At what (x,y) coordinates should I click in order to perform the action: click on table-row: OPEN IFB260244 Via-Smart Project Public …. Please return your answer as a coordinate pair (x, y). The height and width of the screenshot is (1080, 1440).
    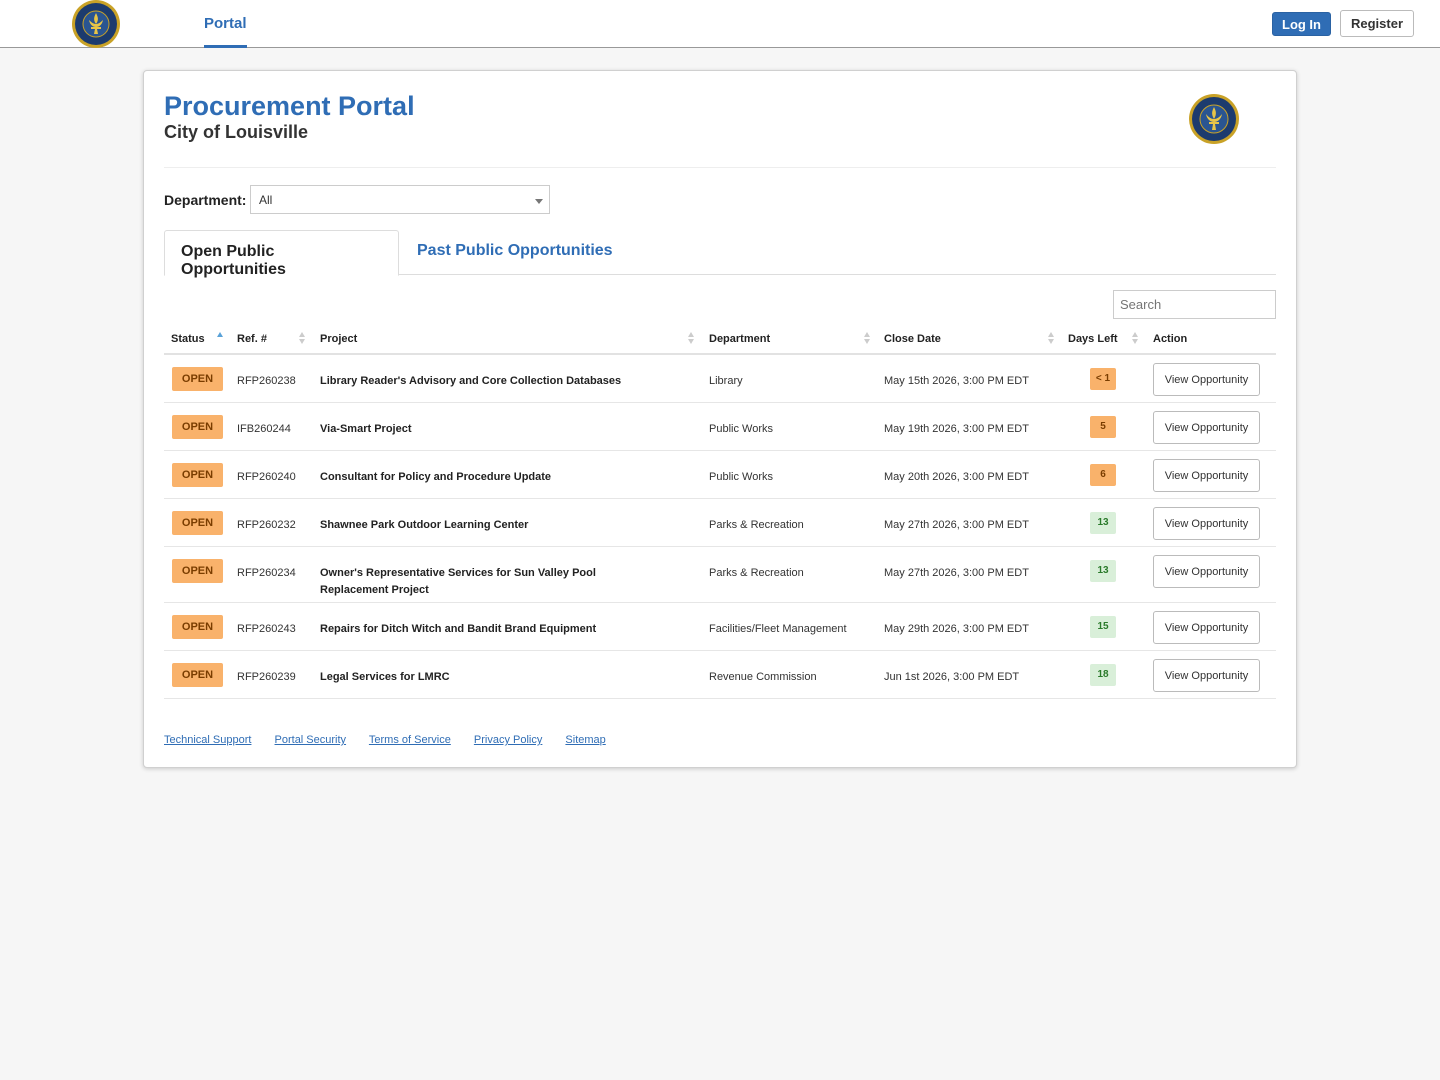
    Looking at the image, I should click on (720, 427).